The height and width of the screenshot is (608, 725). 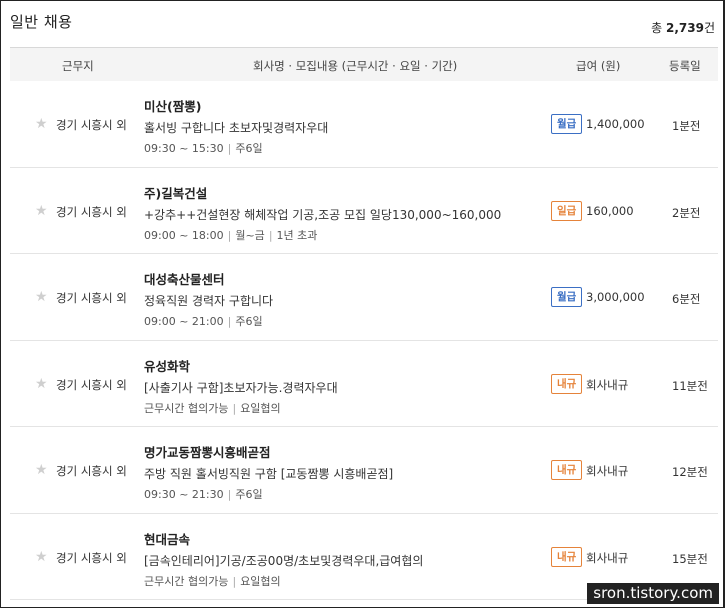 I want to click on job-description: 주방 직원 홀서빙직원 구함 [교동짬뽕 시흥배곧점], so click(x=268, y=473).